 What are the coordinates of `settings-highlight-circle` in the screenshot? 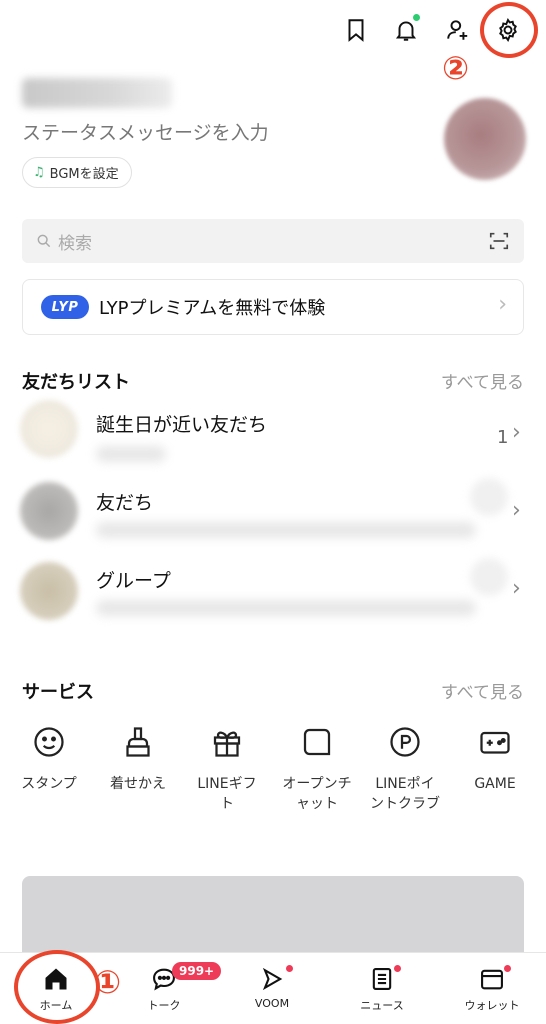 It's located at (509, 30).